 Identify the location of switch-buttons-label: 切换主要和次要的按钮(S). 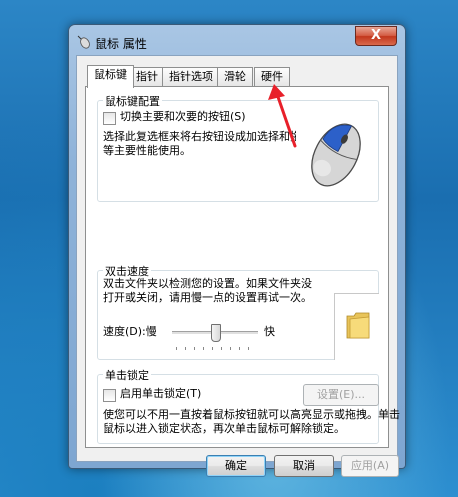
(183, 117).